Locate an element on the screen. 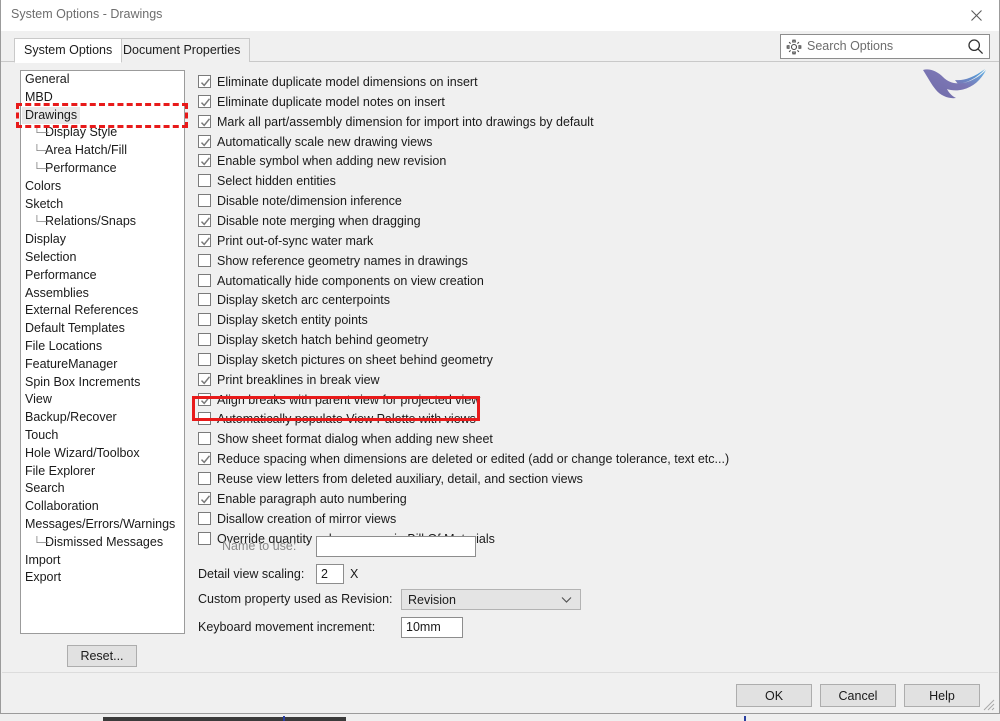 The height and width of the screenshot is (721, 1000). background-tick is located at coordinates (745, 718).